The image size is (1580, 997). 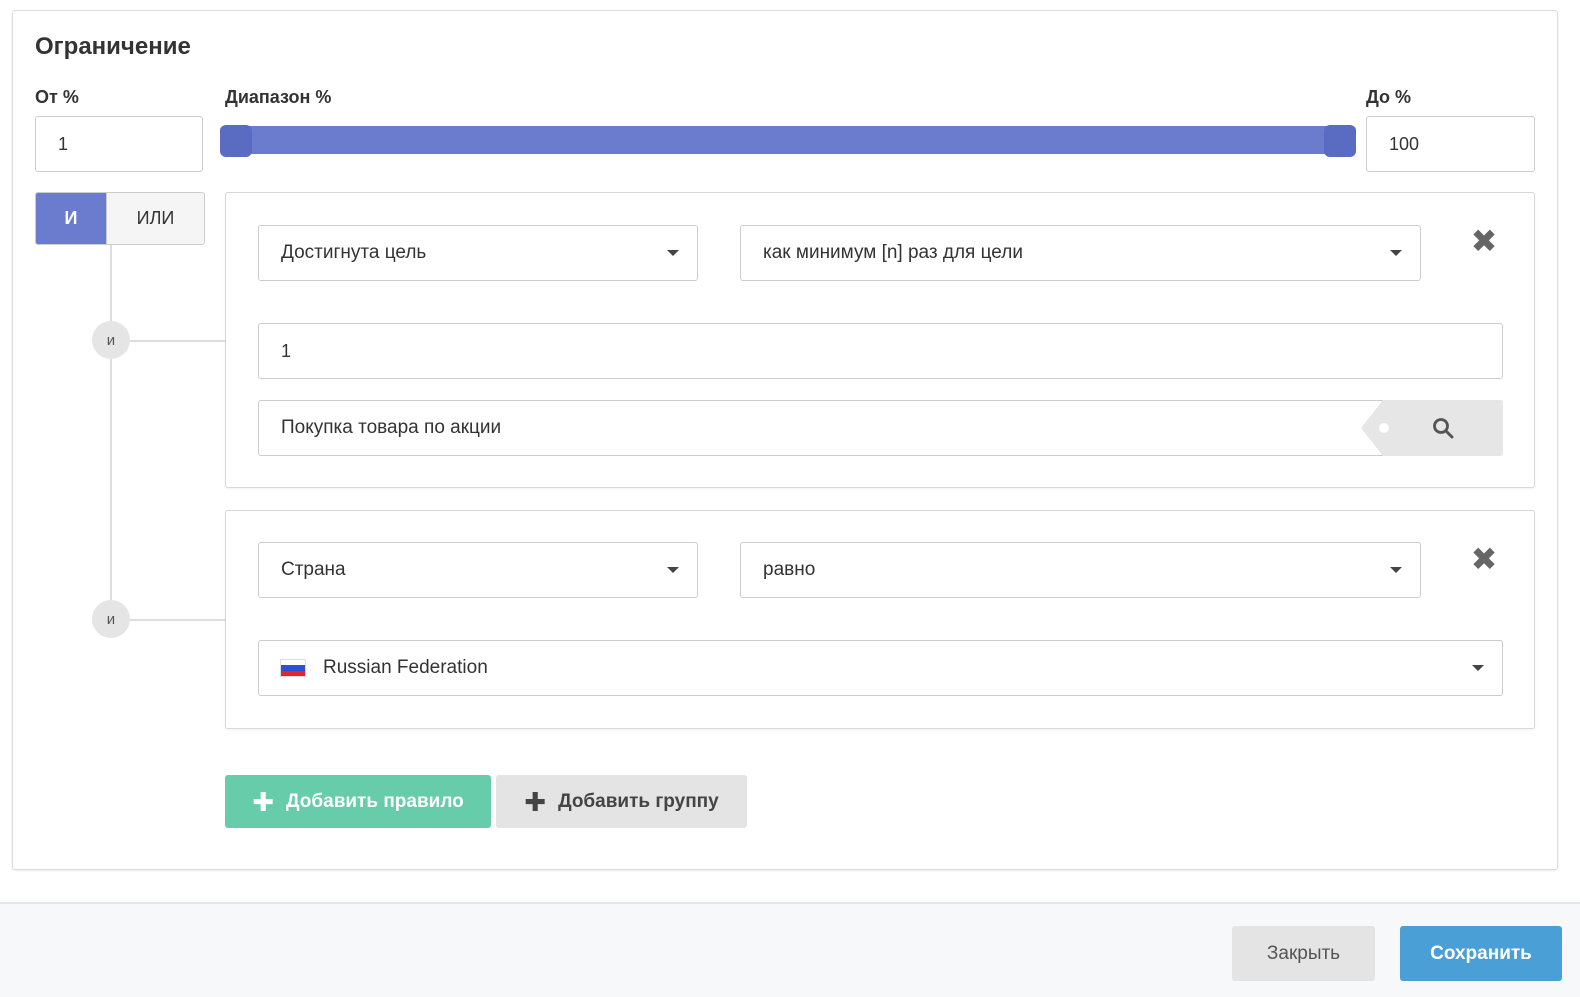 I want to click on goal-search-field: Покупка товара по акции, so click(x=880, y=428).